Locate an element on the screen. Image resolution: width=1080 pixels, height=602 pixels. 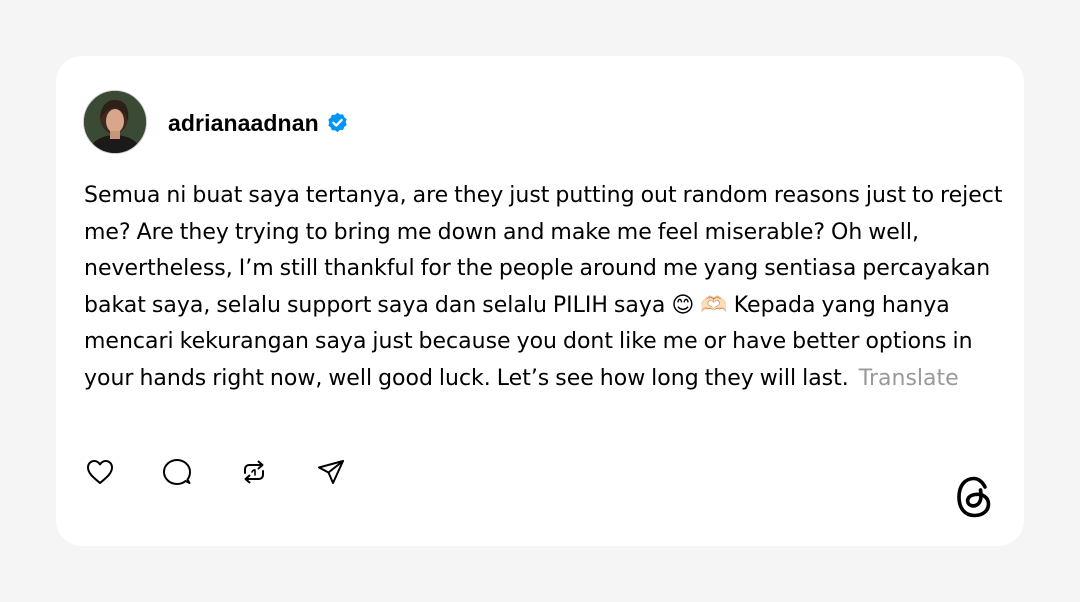
reply-button is located at coordinates (177, 472).